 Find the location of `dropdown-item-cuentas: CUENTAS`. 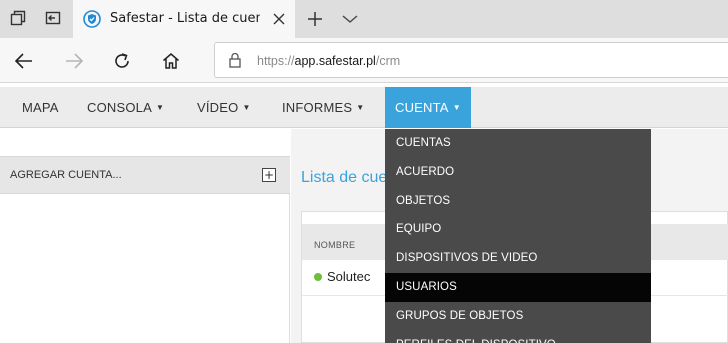

dropdown-item-cuentas: CUENTAS is located at coordinates (518, 143).